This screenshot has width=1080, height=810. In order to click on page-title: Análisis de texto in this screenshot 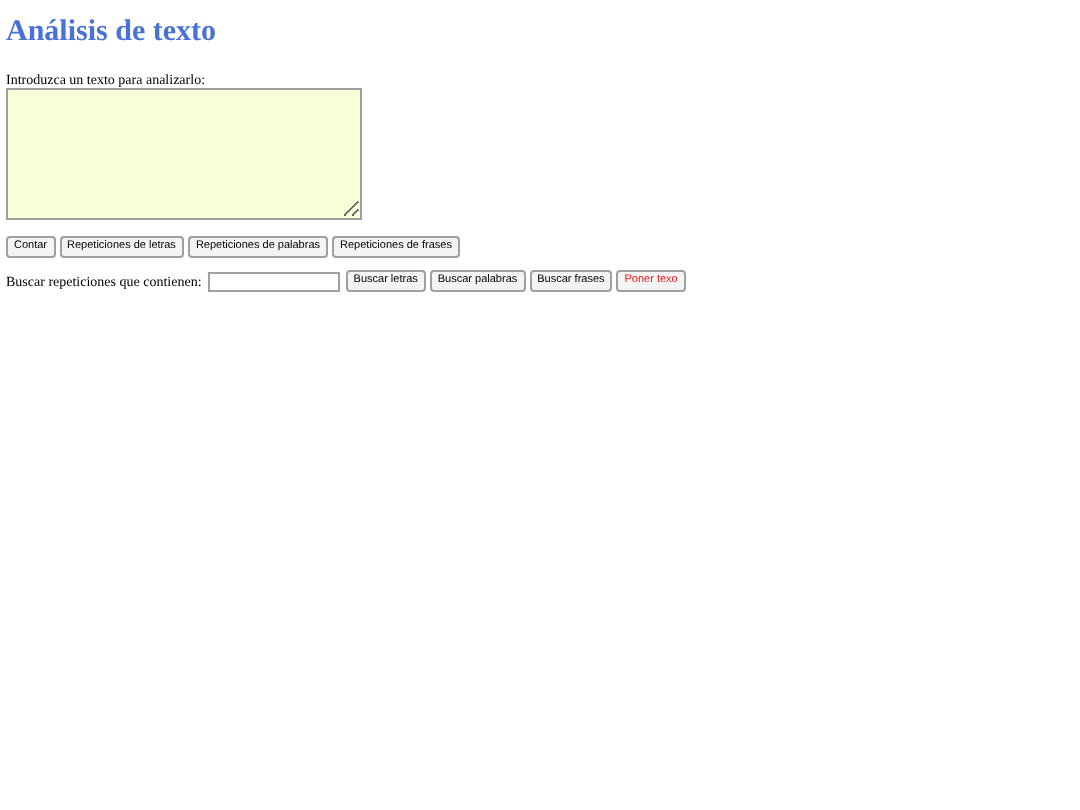, I will do `click(112, 33)`.